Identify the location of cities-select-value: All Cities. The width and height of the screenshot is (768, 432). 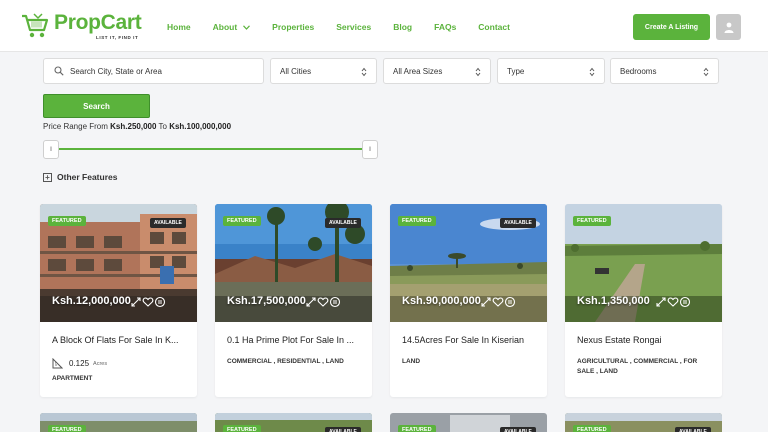
(296, 71).